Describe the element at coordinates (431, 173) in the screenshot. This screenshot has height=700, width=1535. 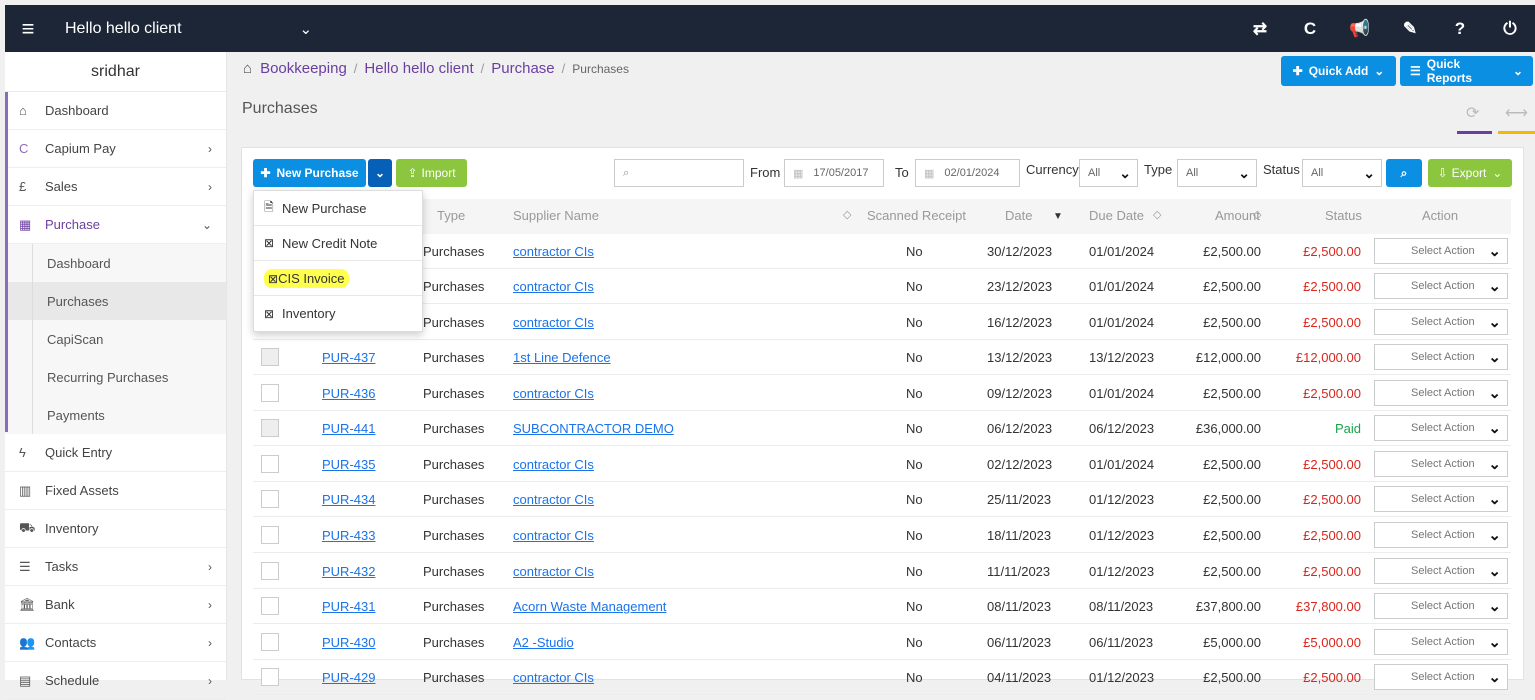
I see `import-button: ⇪ Import` at that location.